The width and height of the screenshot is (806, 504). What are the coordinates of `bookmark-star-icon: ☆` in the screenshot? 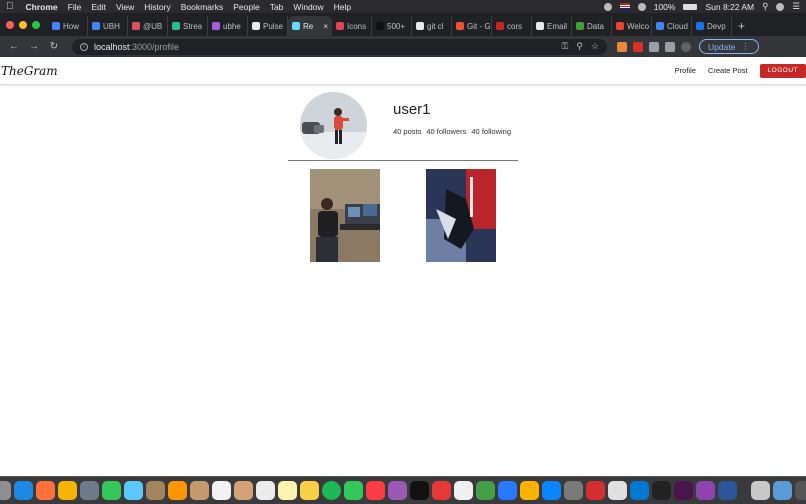 It's located at (595, 46).